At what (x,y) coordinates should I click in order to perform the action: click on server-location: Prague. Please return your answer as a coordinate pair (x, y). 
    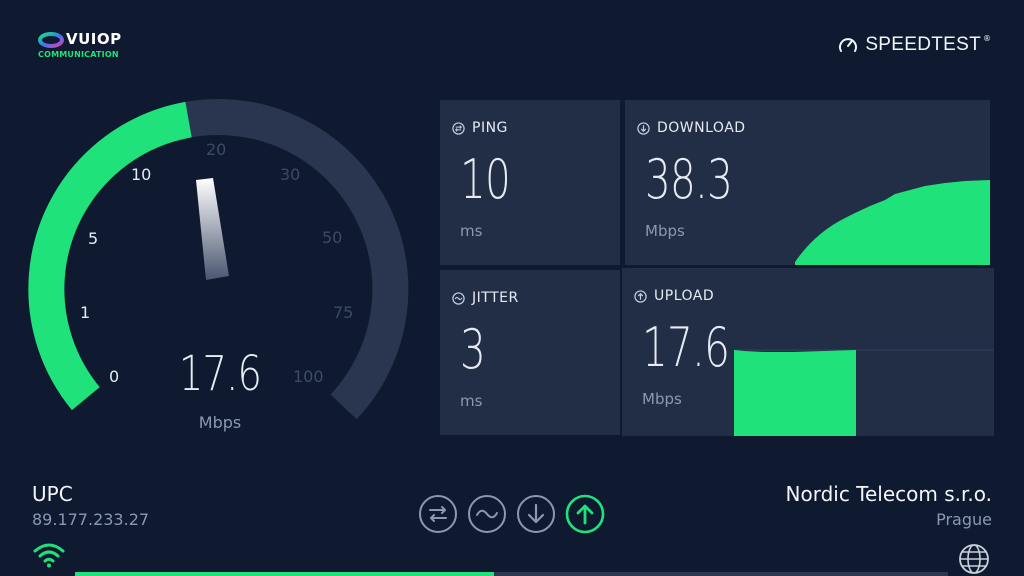
    Looking at the image, I should click on (964, 519).